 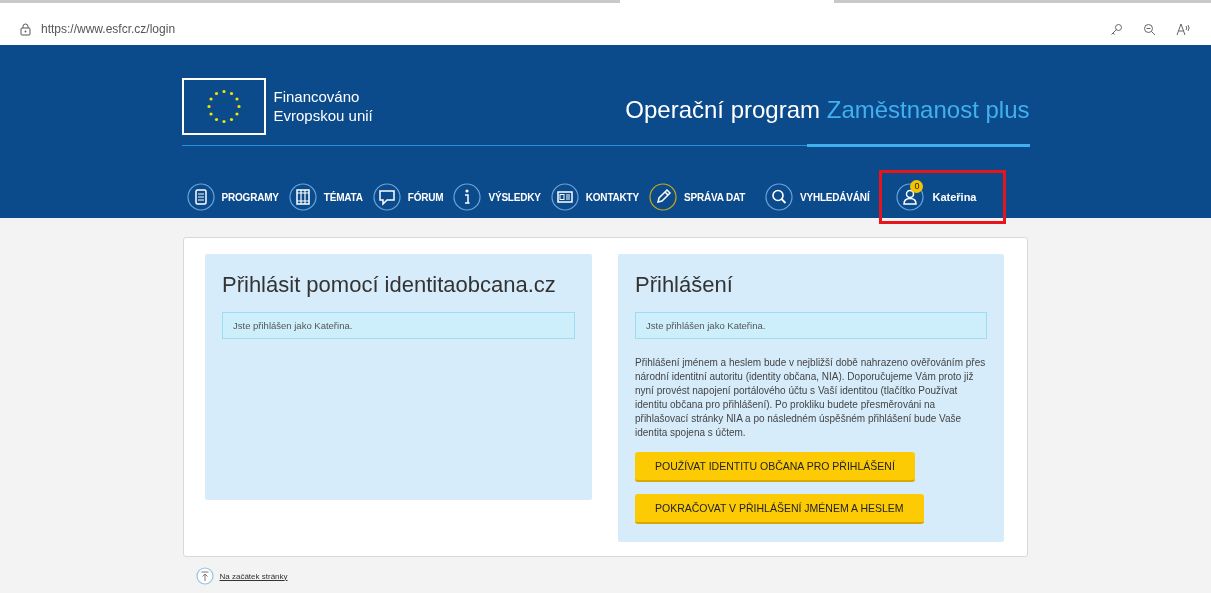 I want to click on nav-item: SPRÁVA DAT, so click(x=697, y=197).